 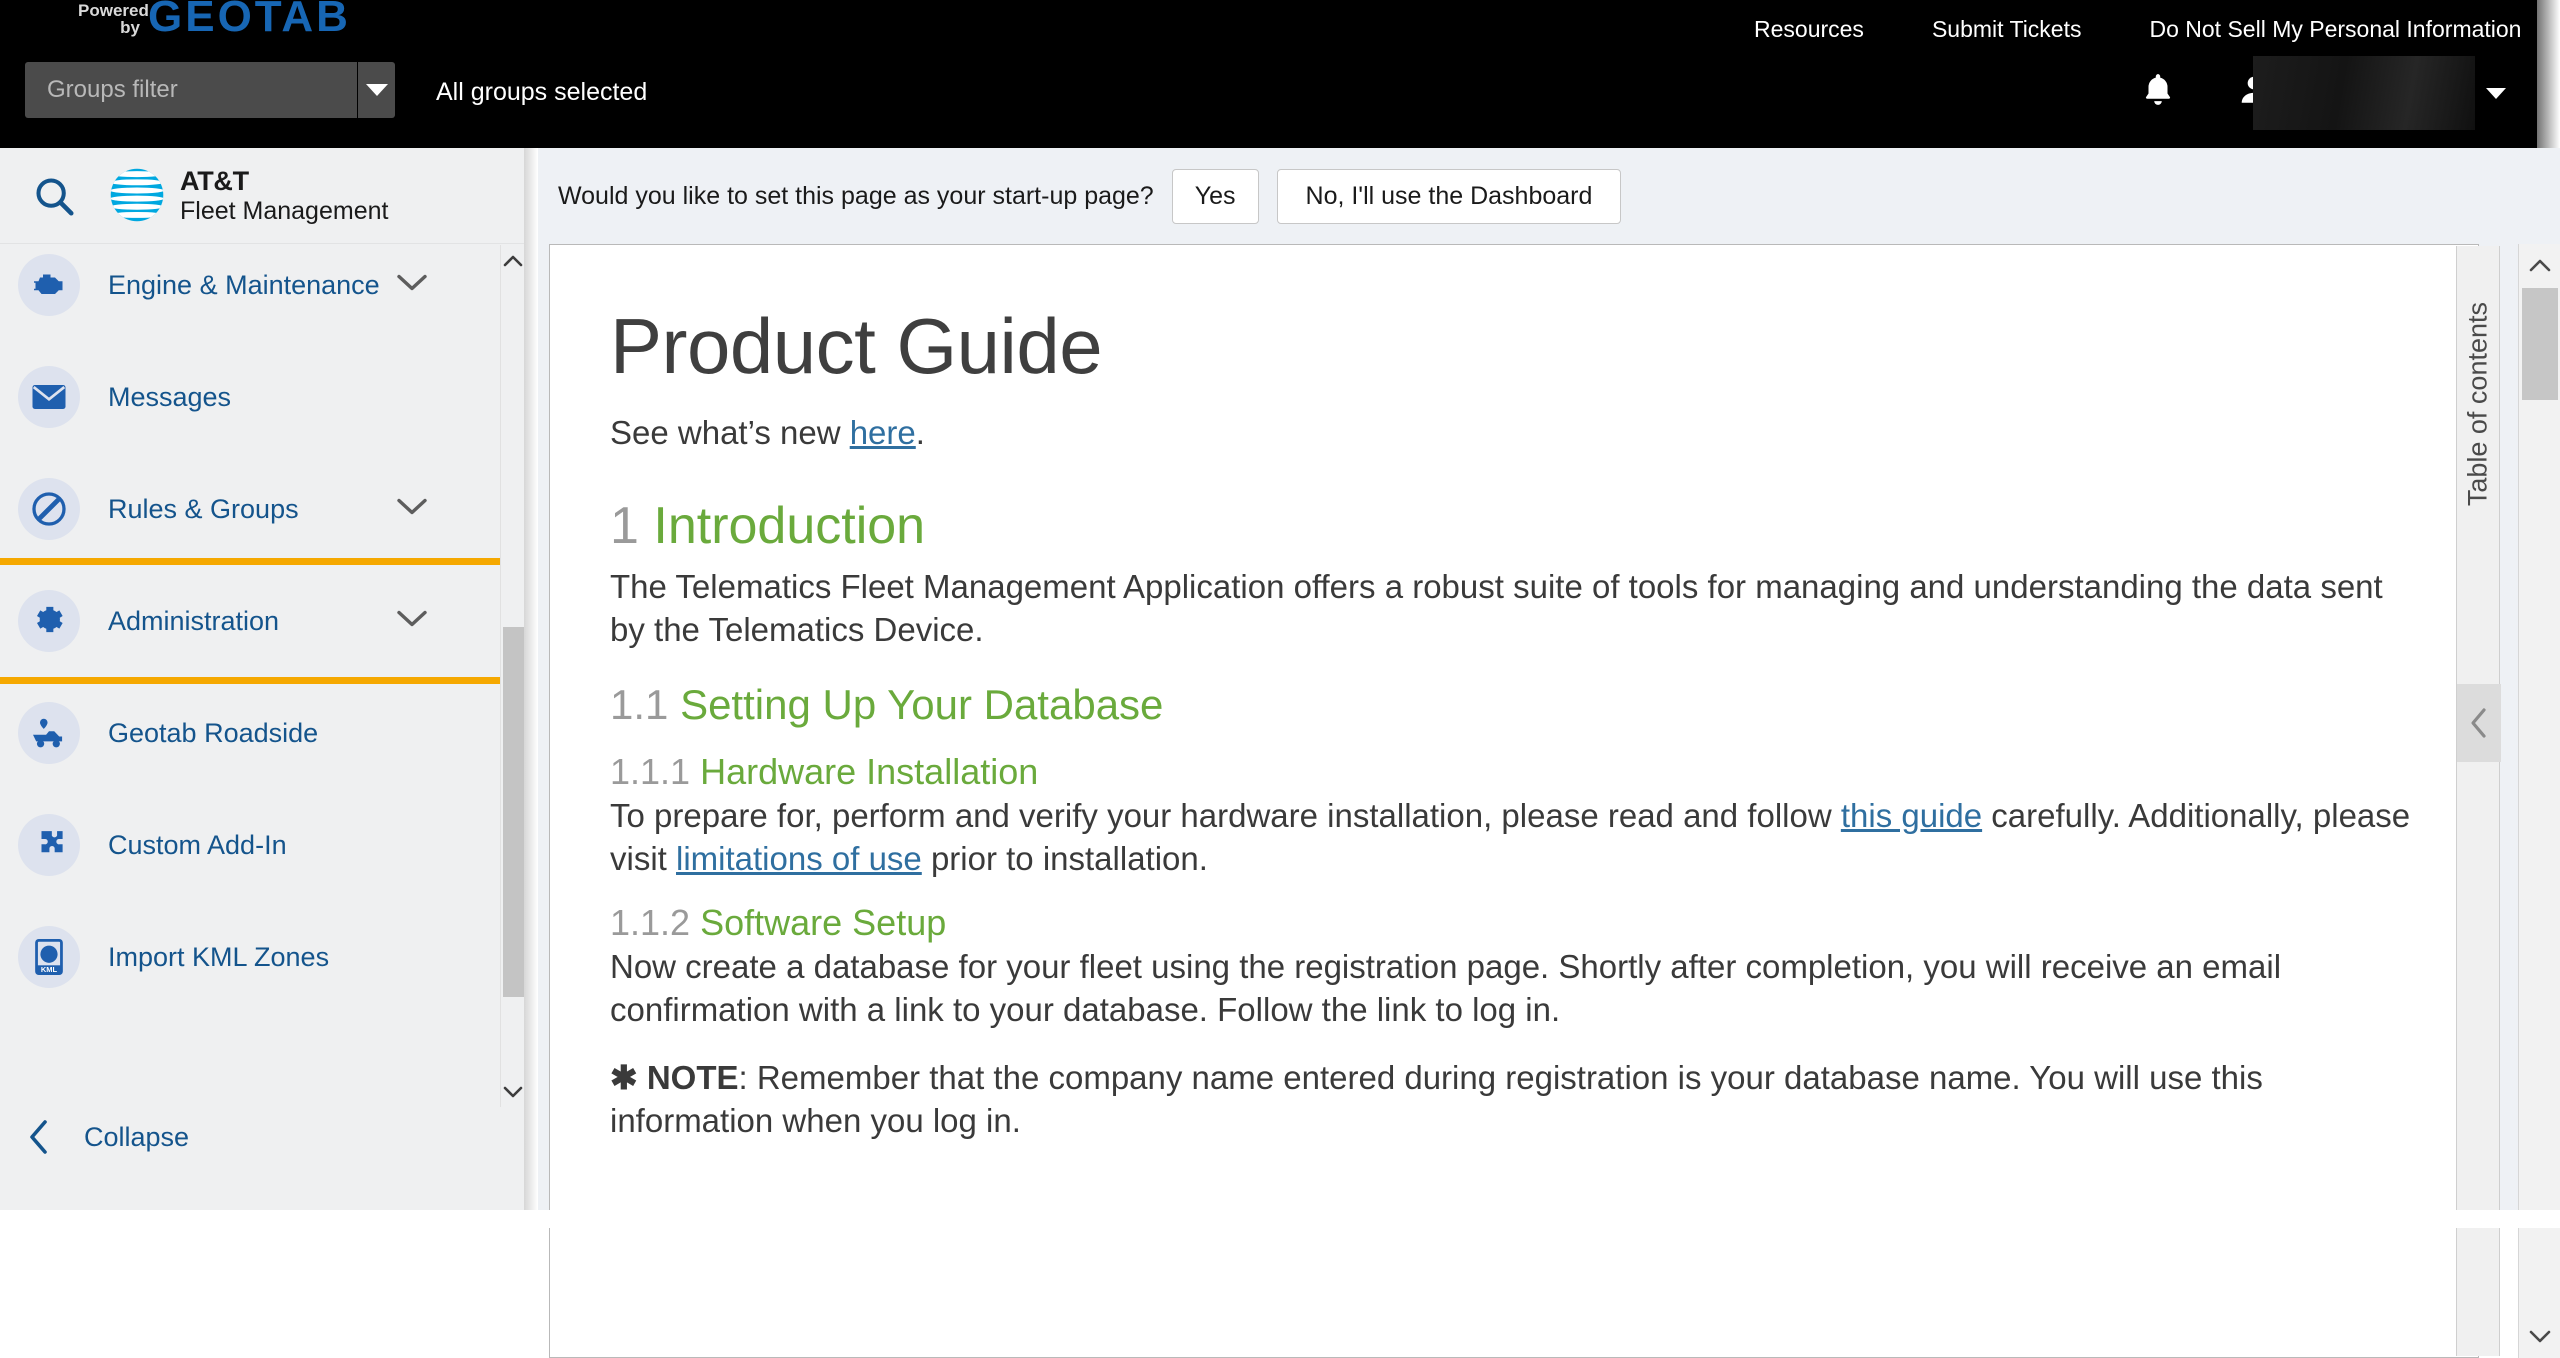 What do you see at coordinates (169, 397) in the screenshot?
I see `sidebar-item-label: Messages` at bounding box center [169, 397].